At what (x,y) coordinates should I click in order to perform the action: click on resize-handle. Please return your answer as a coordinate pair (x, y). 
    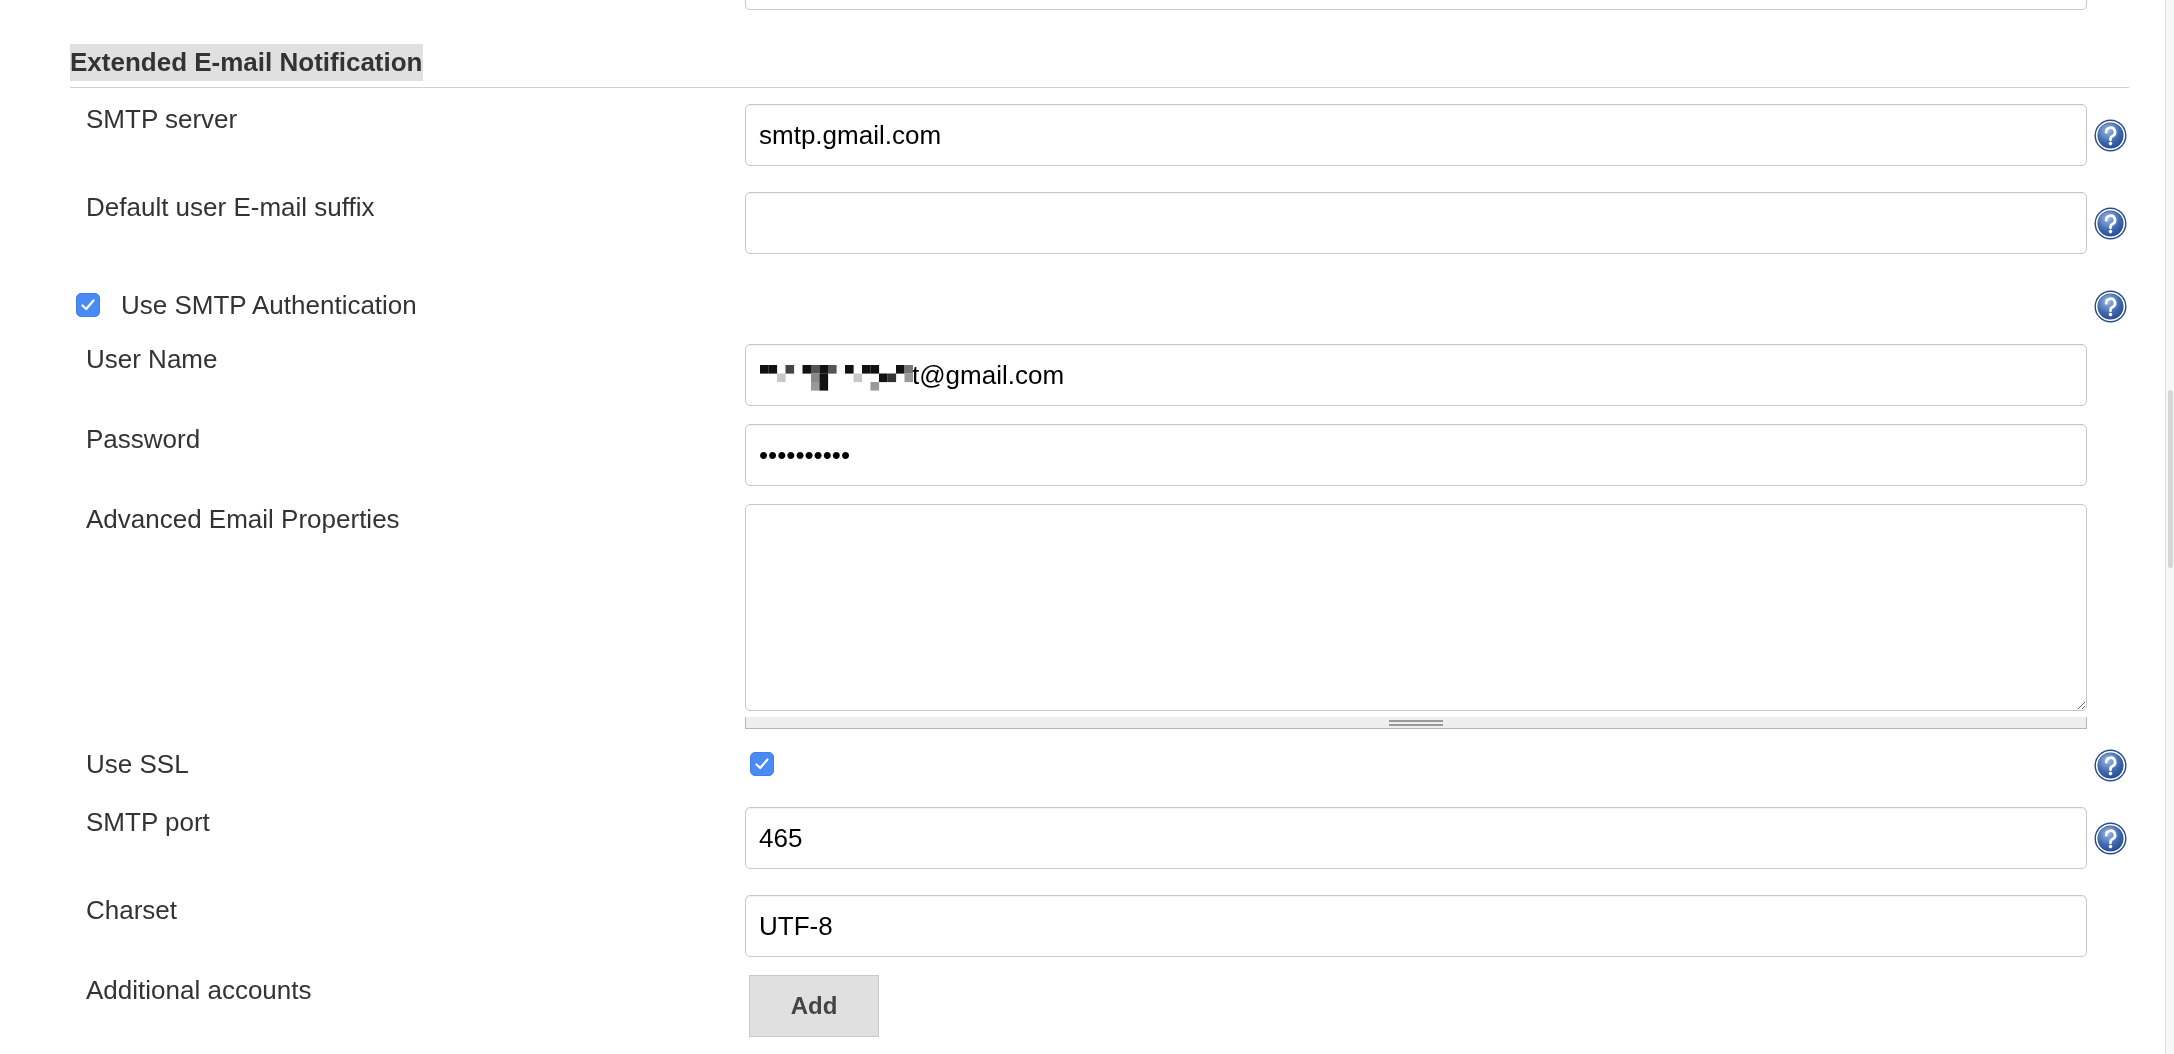
    Looking at the image, I should click on (1416, 723).